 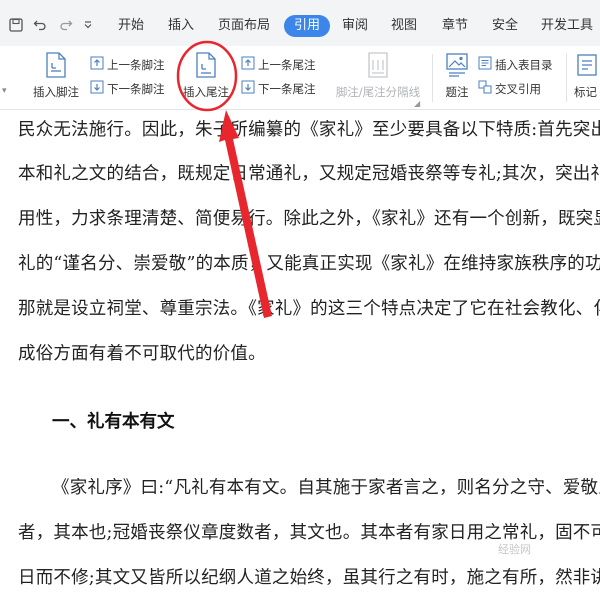 What do you see at coordinates (56, 92) in the screenshot?
I see `insert-footnote-label: 插入脚注` at bounding box center [56, 92].